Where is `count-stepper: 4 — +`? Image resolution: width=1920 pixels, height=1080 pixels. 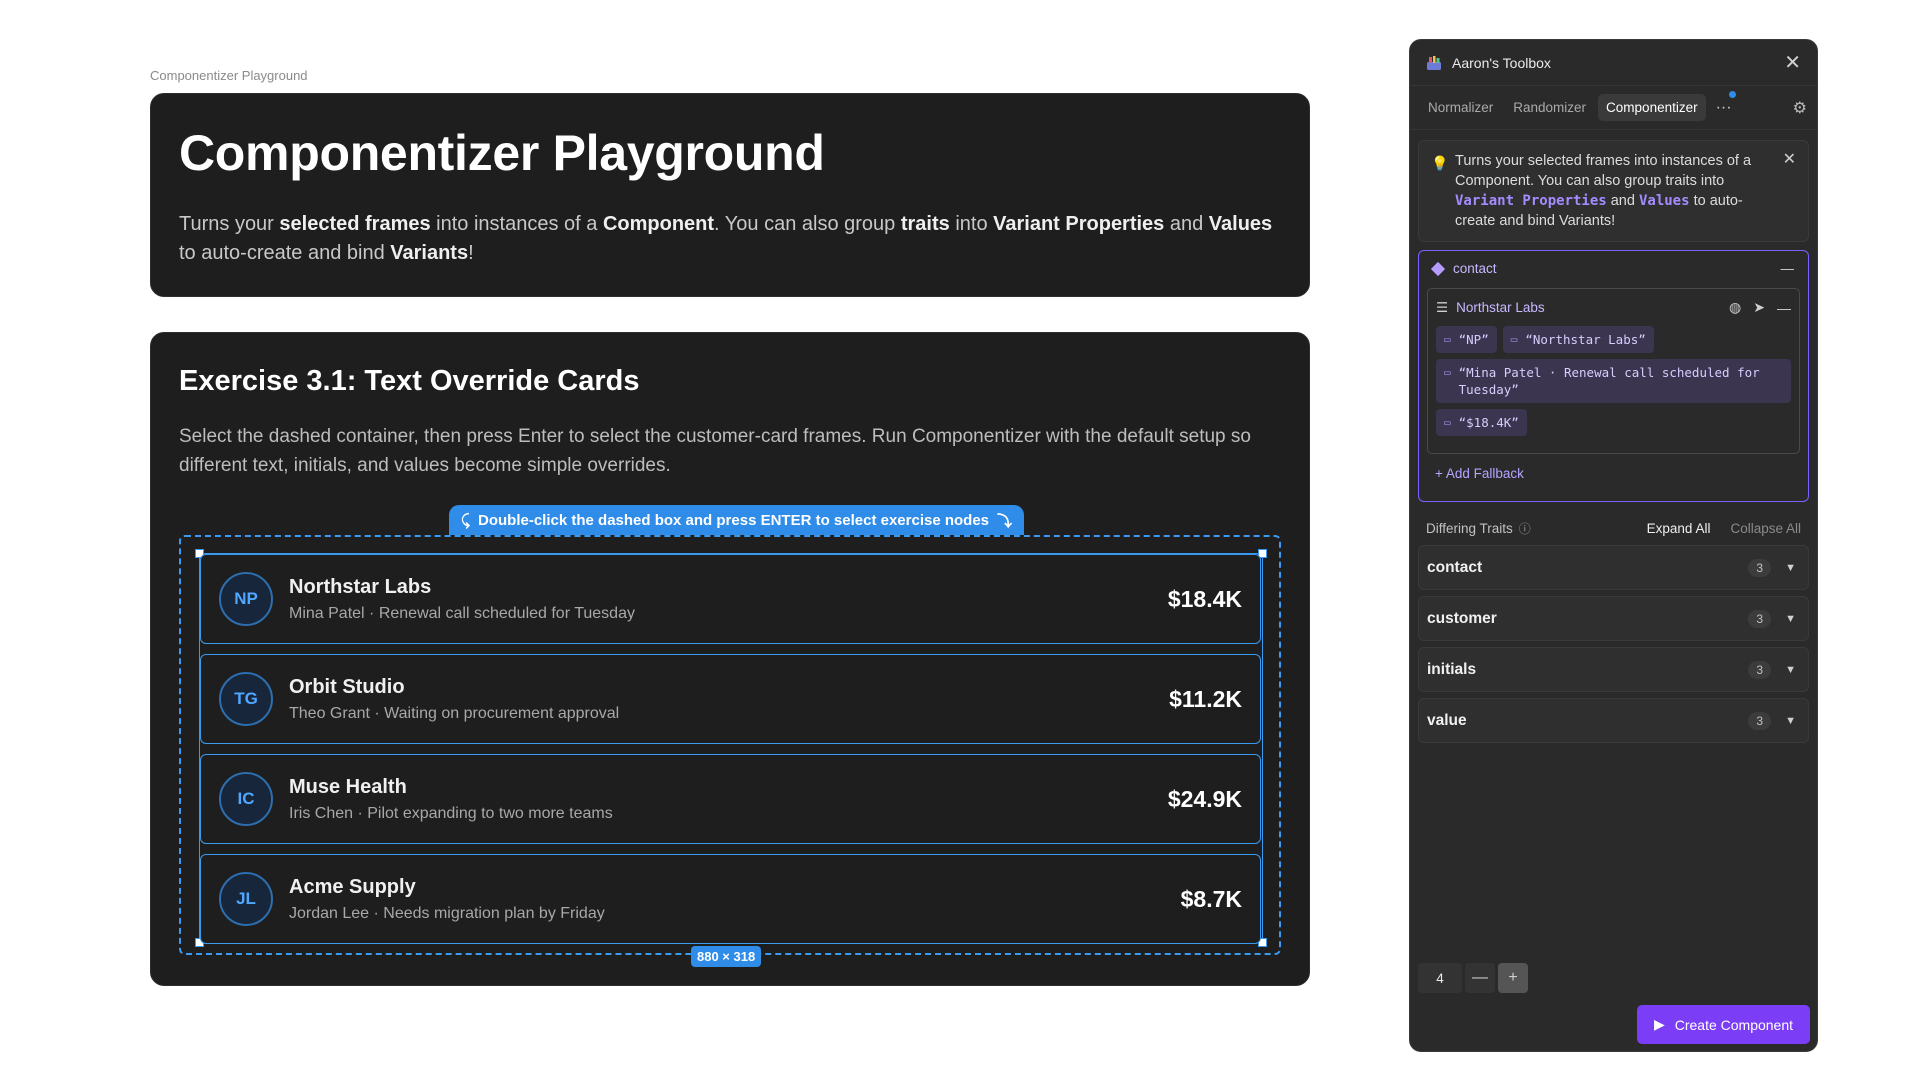 count-stepper: 4 — + is located at coordinates (1473, 978).